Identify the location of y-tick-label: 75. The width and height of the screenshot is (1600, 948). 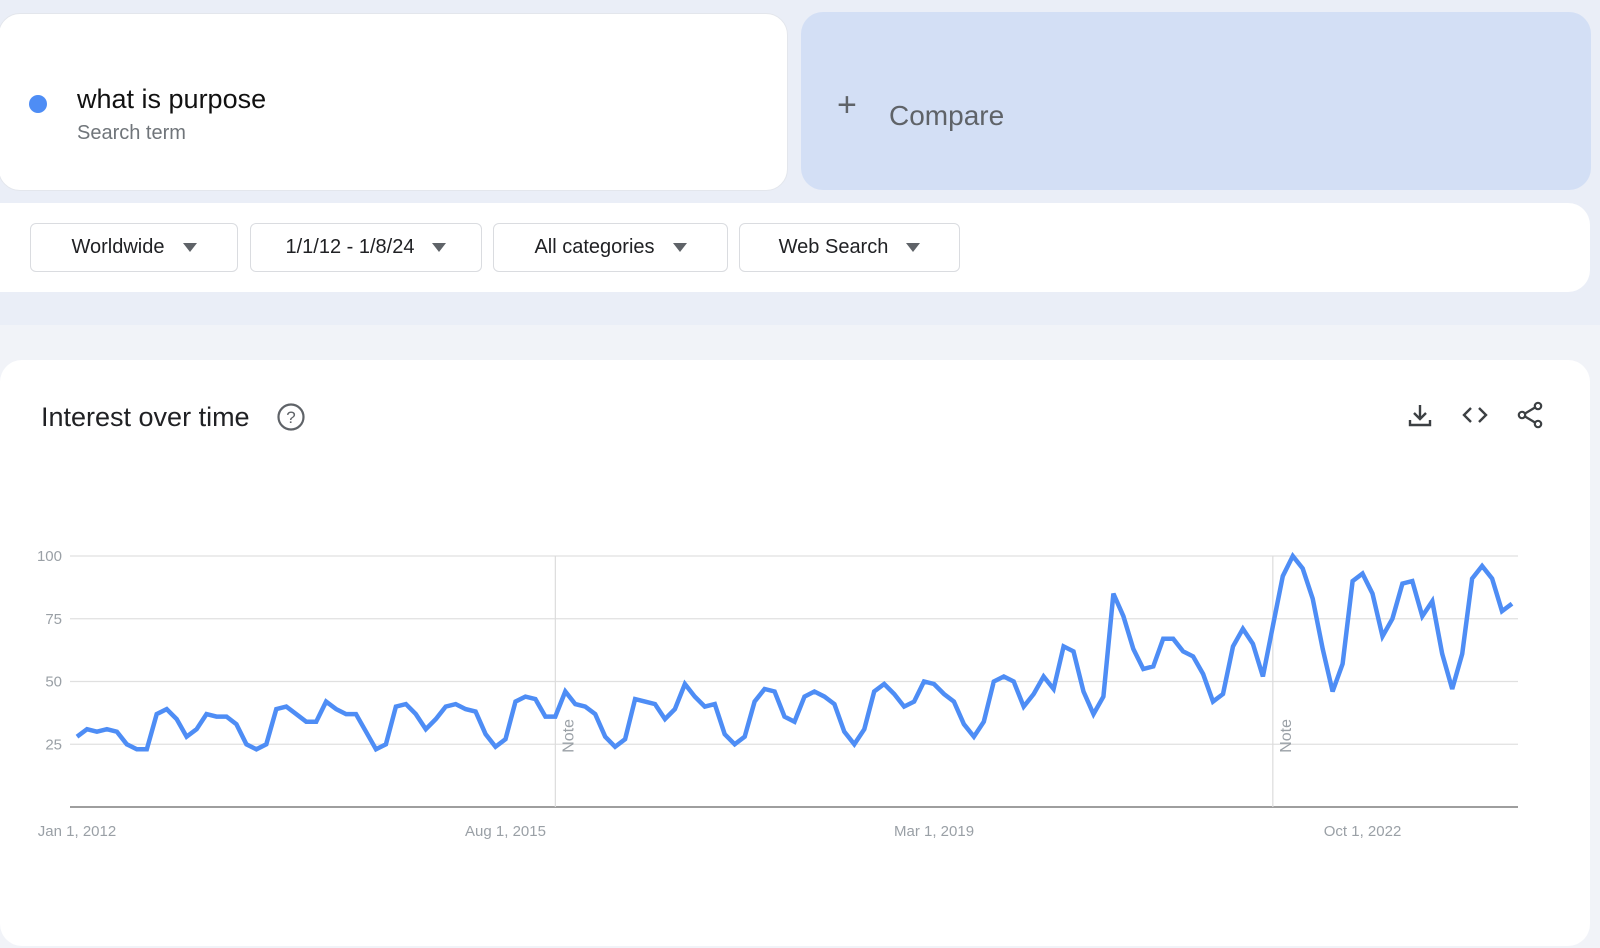
(53, 619).